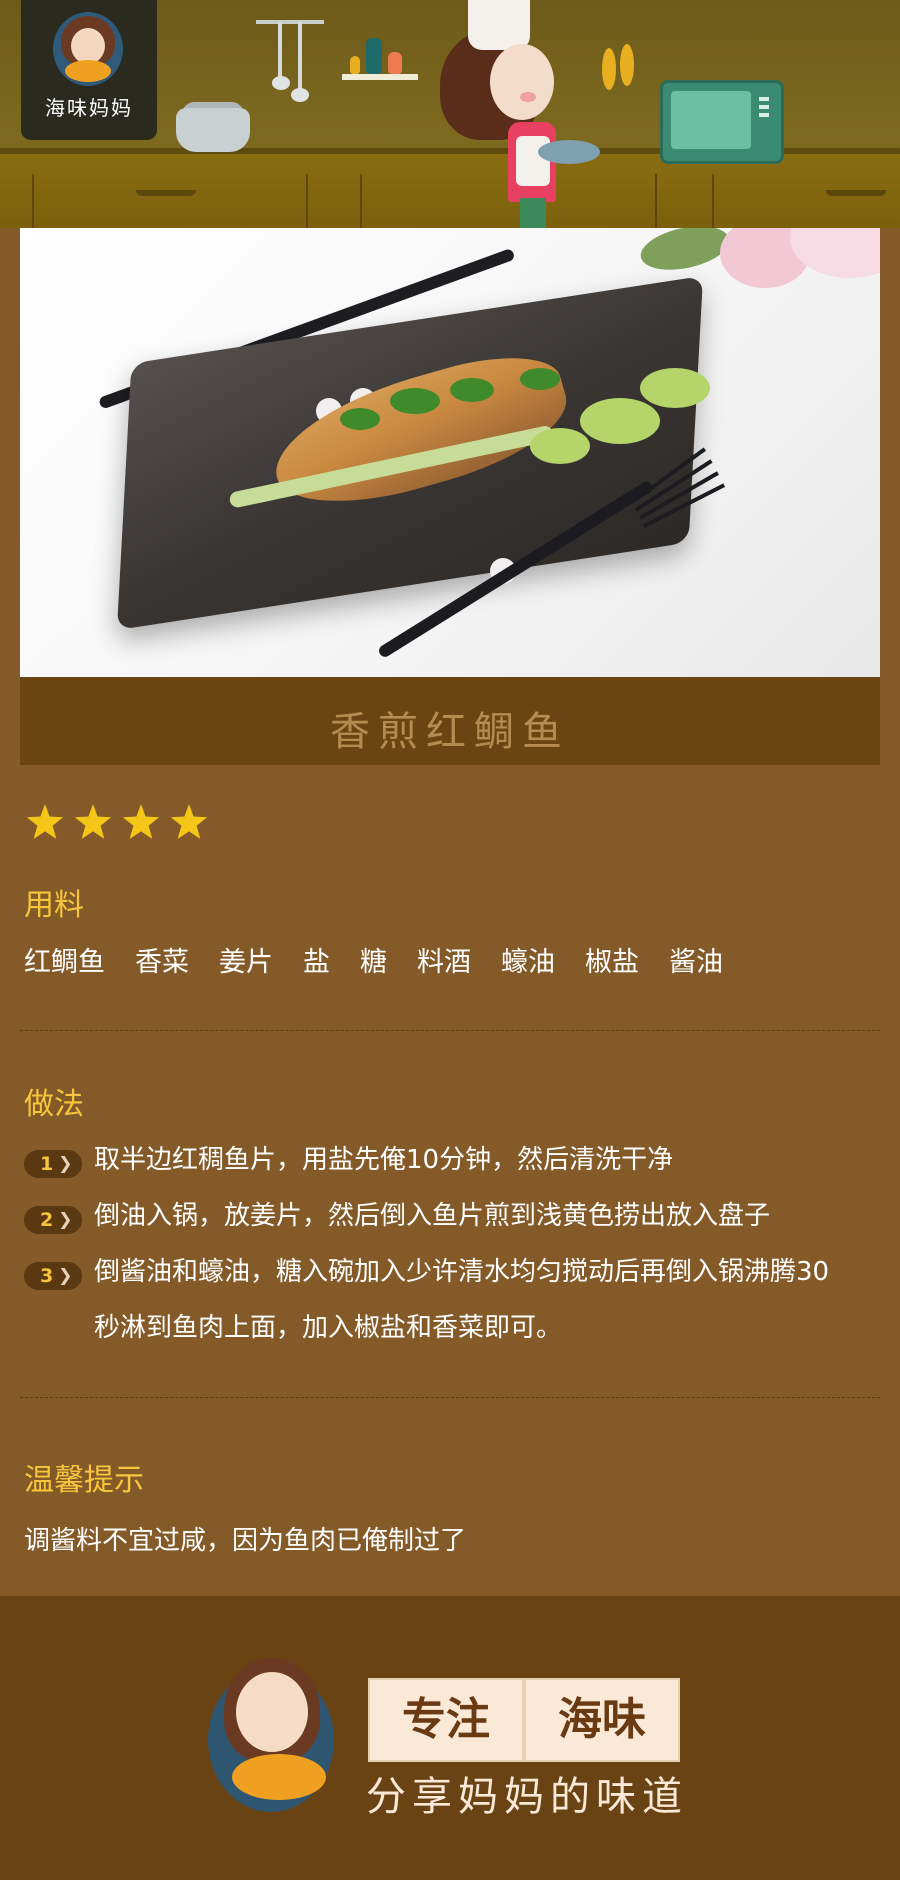  I want to click on ingredient-item: 姜片, so click(246, 962).